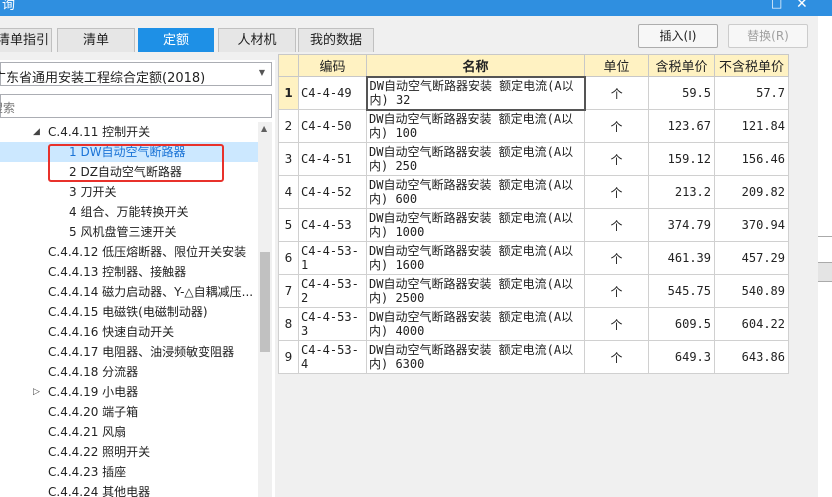 The image size is (832, 497). What do you see at coordinates (475, 258) in the screenshot?
I see `cell-name: DW自动空气断路器安装 额定电流(A以内) 1600` at bounding box center [475, 258].